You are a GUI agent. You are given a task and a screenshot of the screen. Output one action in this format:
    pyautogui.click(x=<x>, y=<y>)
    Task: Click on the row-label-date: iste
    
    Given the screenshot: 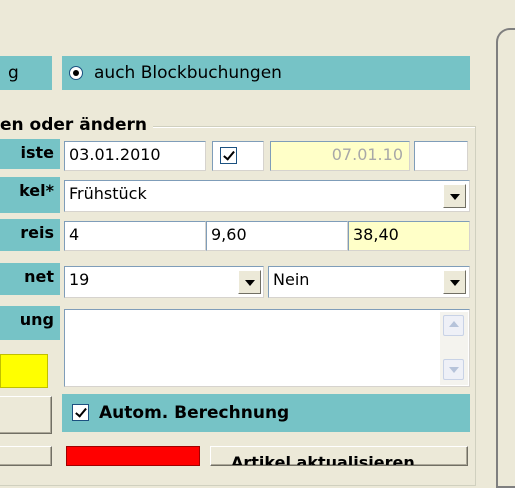 What is the action you would take?
    pyautogui.click(x=30, y=154)
    